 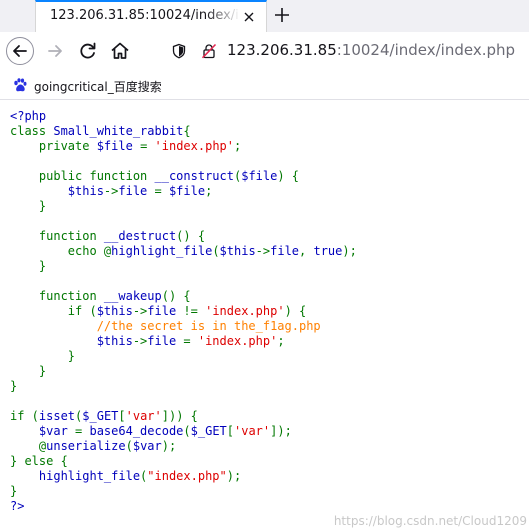 I want to click on close-icon, so click(x=249, y=17).